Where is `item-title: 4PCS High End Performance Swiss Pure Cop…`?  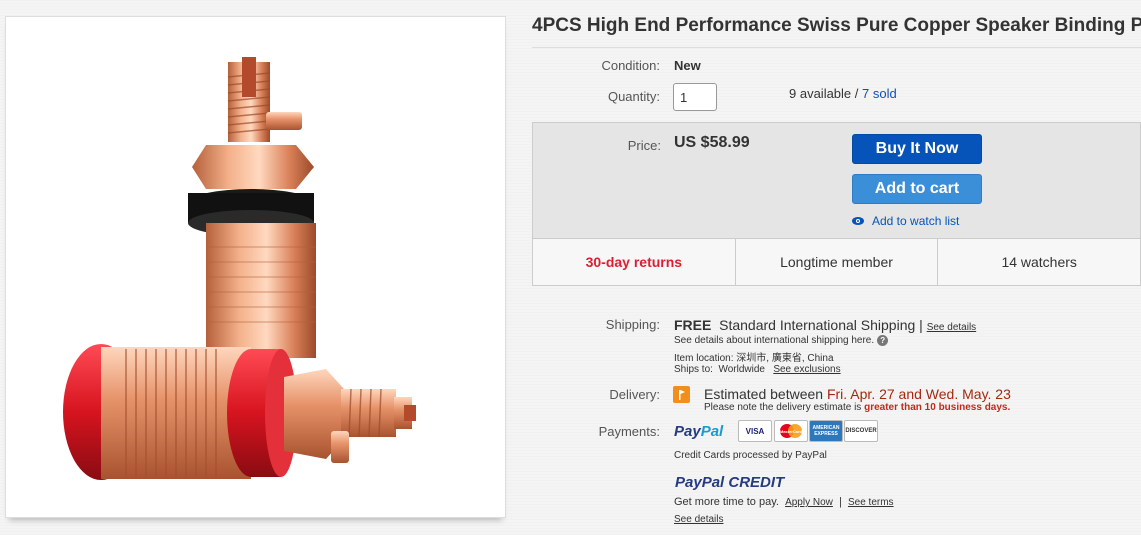 item-title: 4PCS High End Performance Swiss Pure Cop… is located at coordinates (836, 25).